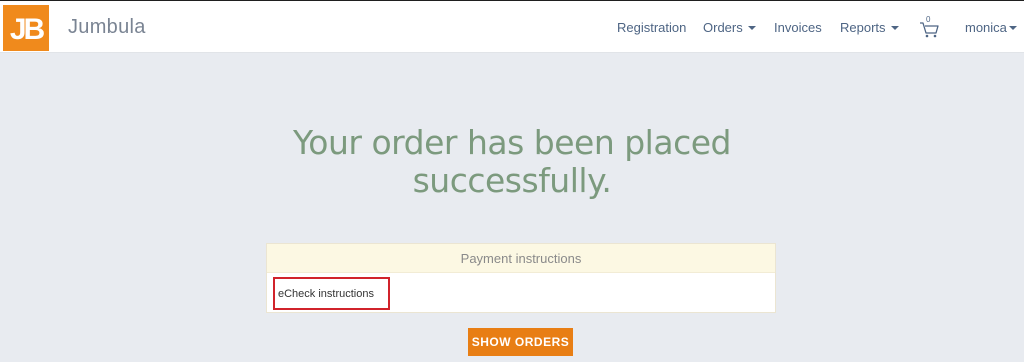 The image size is (1024, 362). Describe the element at coordinates (107, 27) in the screenshot. I see `brand-name: Jumbula` at that location.